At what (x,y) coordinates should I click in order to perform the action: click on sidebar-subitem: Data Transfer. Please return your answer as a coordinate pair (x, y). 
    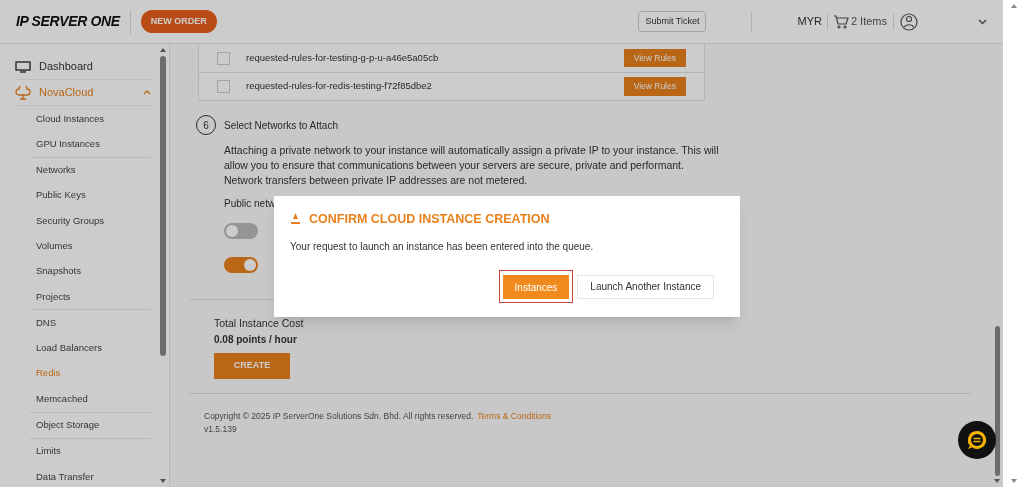
    Looking at the image, I should click on (90, 475).